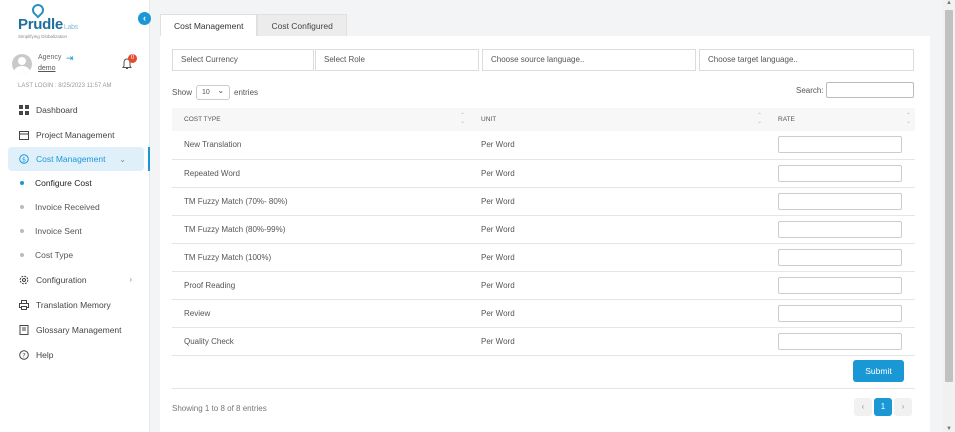 Image resolution: width=955 pixels, height=432 pixels. What do you see at coordinates (320, 173) in the screenshot?
I see `cost-type-cell: Repeated Word` at bounding box center [320, 173].